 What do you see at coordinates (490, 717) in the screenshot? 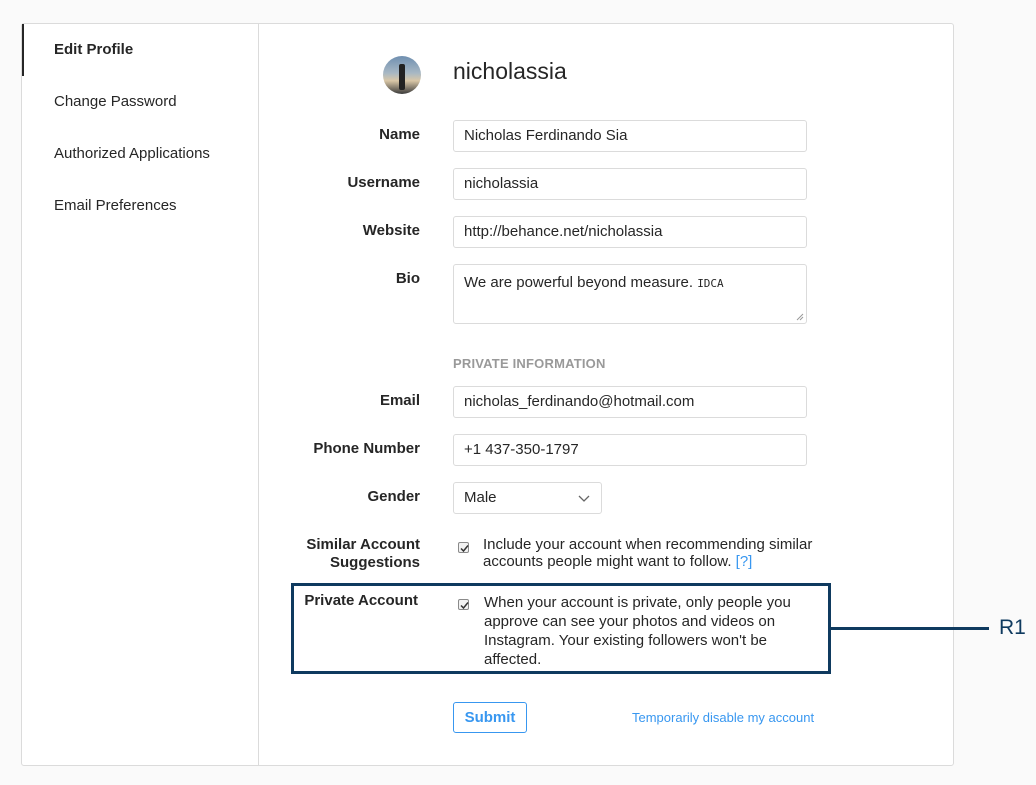
I see `submit-button: Submit` at bounding box center [490, 717].